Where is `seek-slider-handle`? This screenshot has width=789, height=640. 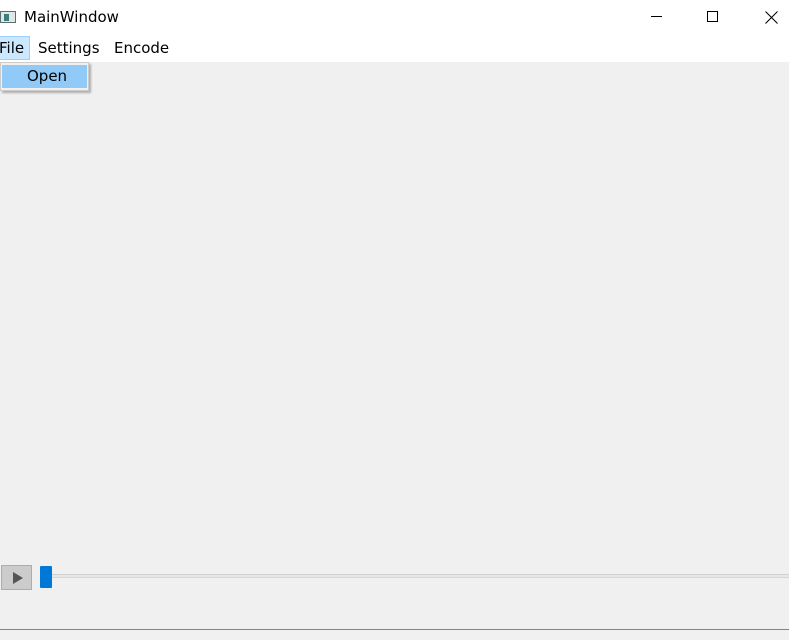
seek-slider-handle is located at coordinates (46, 577).